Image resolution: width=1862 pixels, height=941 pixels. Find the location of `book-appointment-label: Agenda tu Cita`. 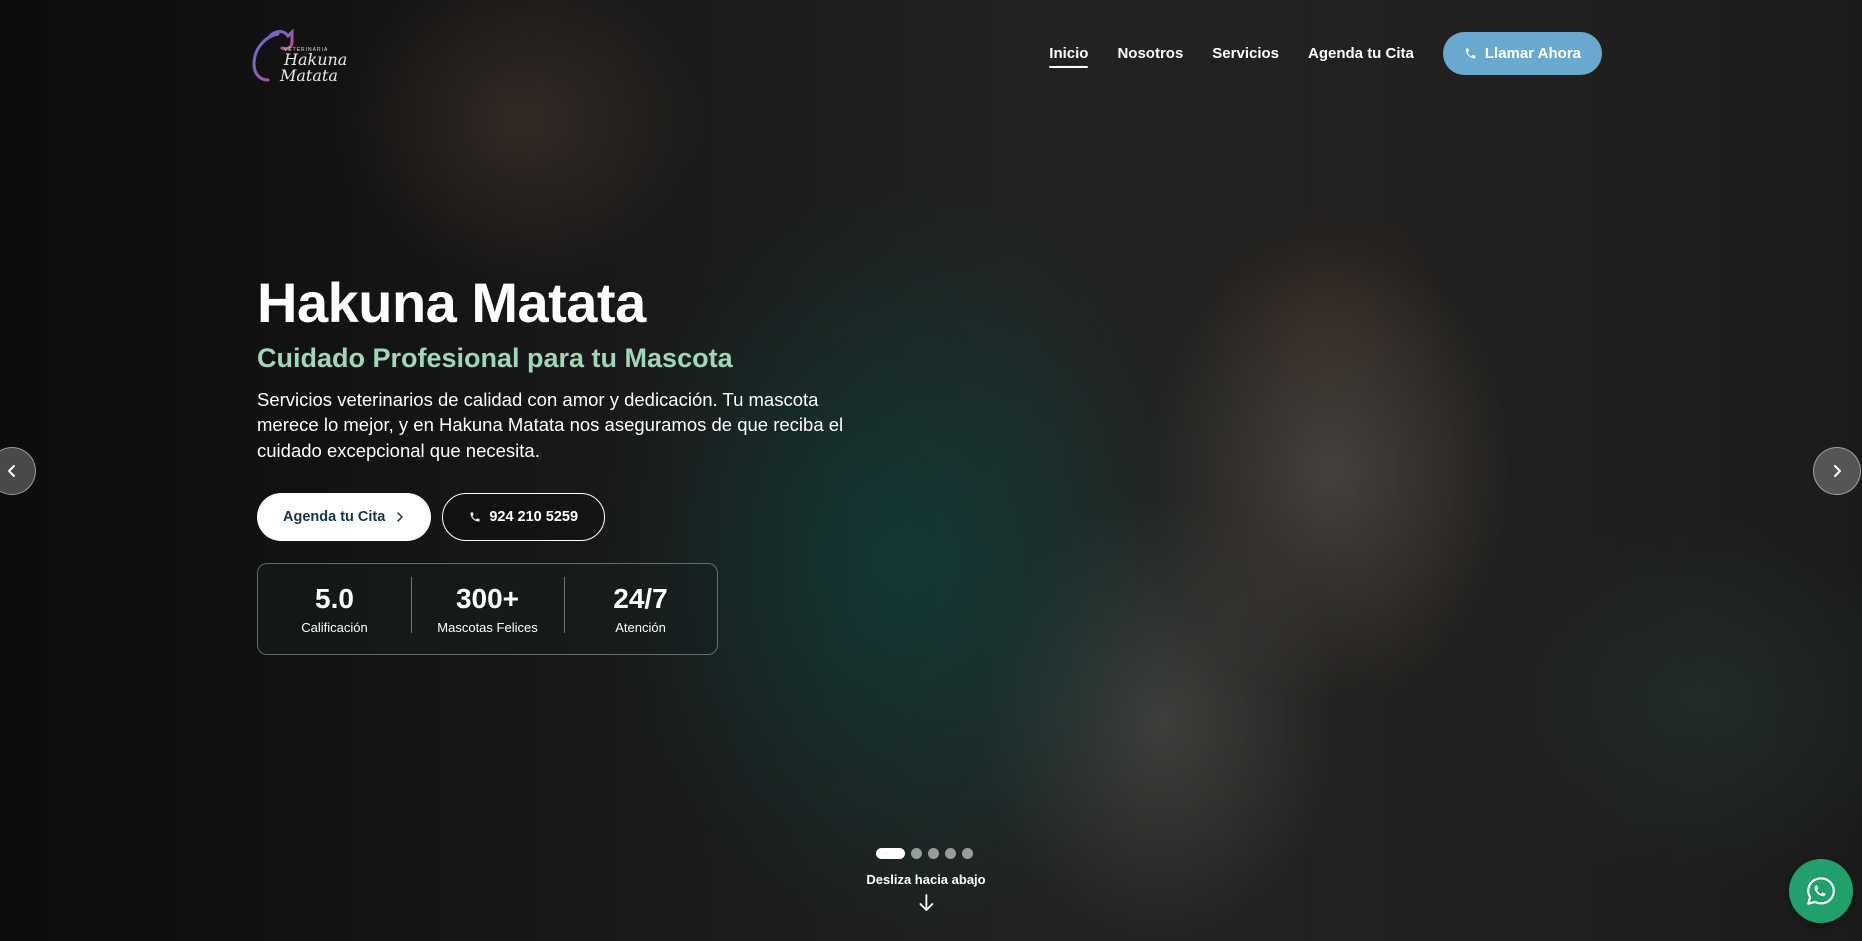

book-appointment-label: Agenda tu Cita is located at coordinates (334, 517).